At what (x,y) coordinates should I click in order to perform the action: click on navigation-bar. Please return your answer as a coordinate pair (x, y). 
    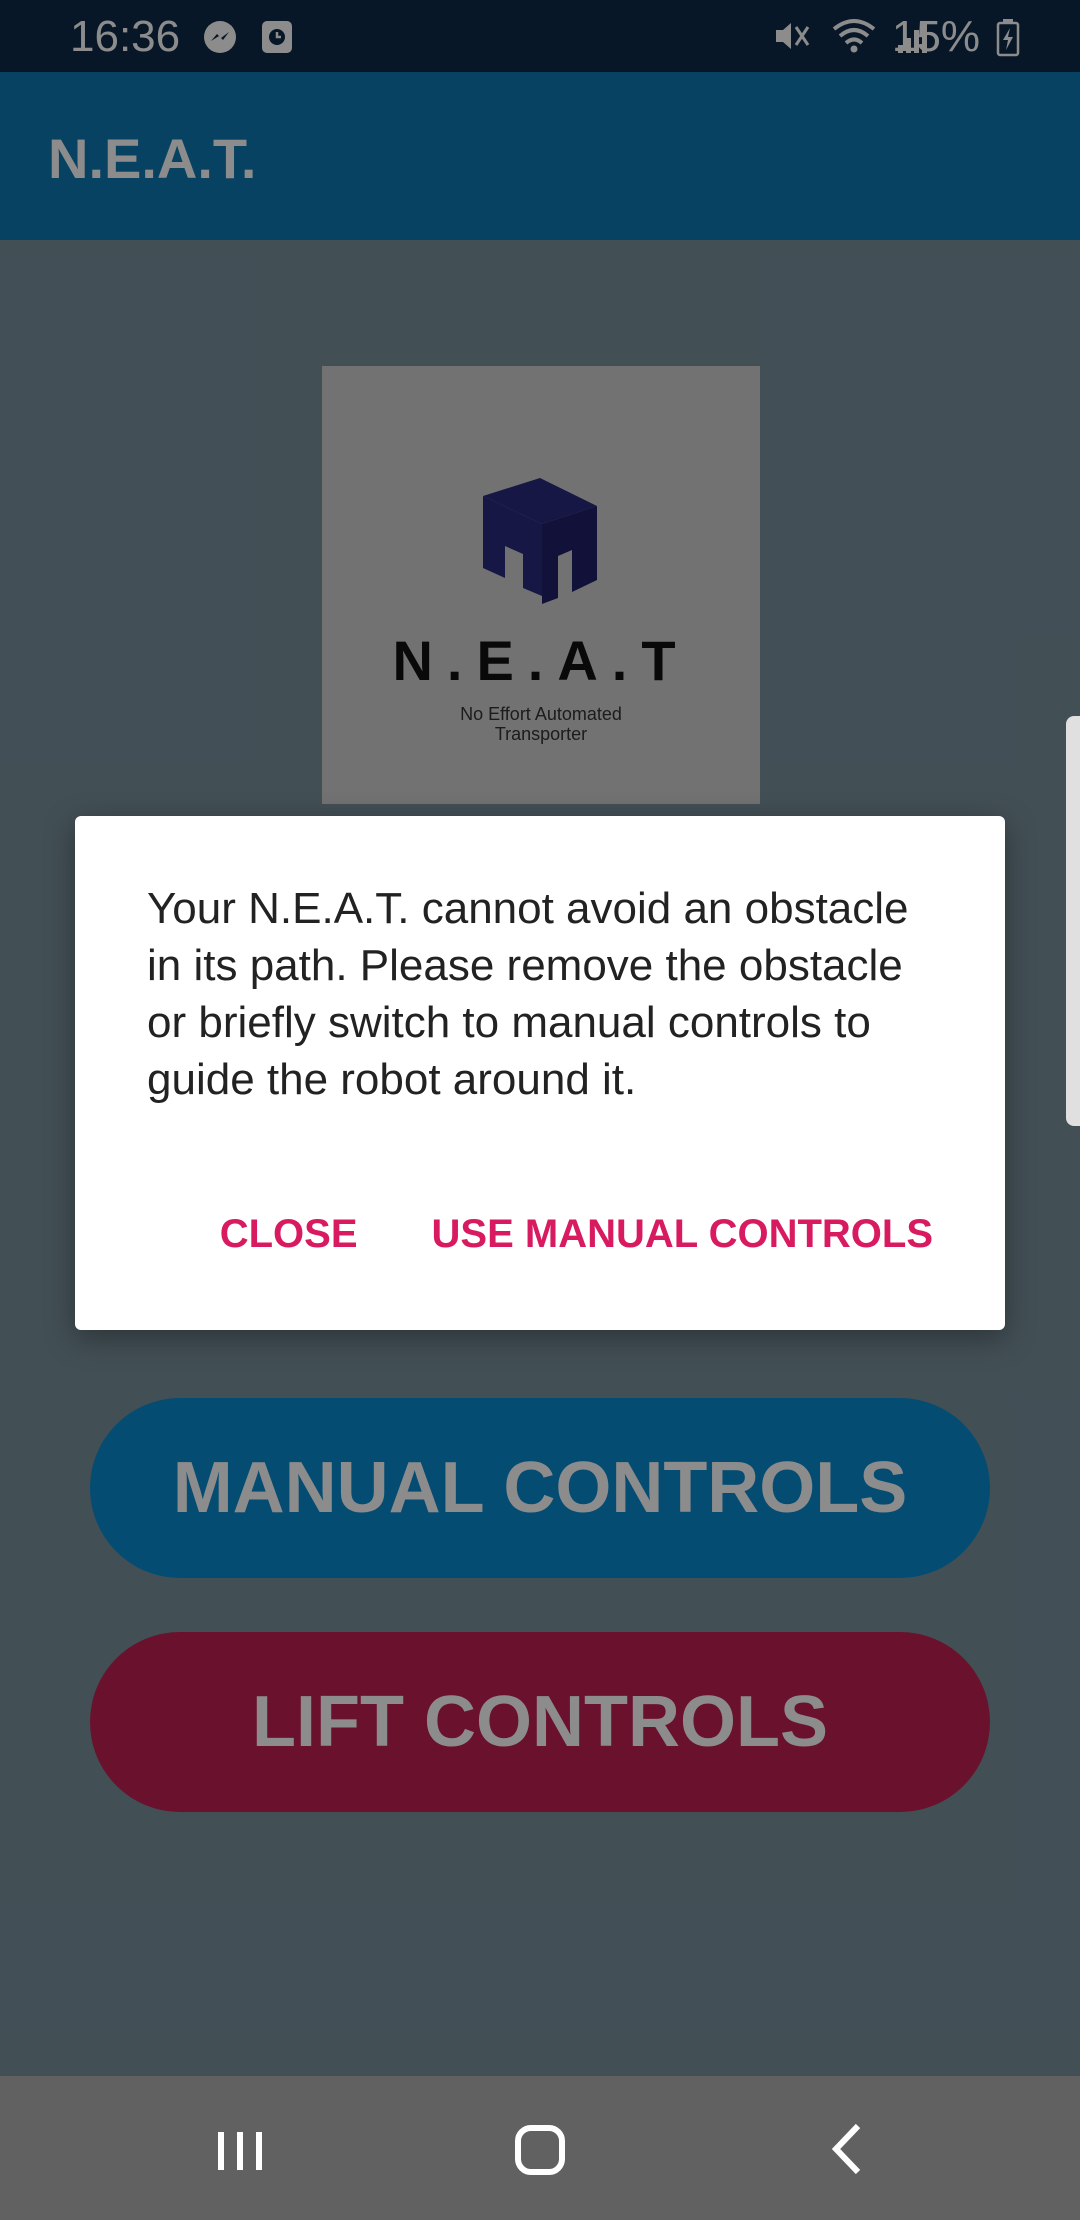
    Looking at the image, I should click on (540, 2148).